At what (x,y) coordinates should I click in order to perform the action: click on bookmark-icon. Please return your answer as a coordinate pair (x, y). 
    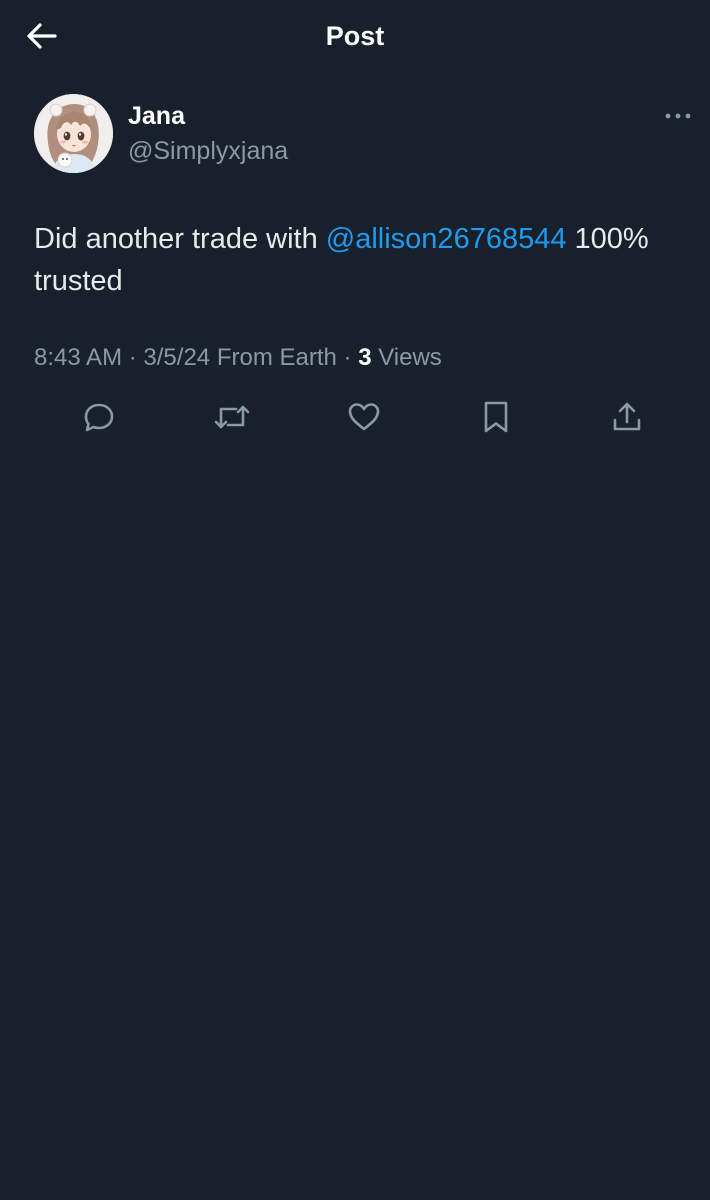
    Looking at the image, I should click on (496, 417).